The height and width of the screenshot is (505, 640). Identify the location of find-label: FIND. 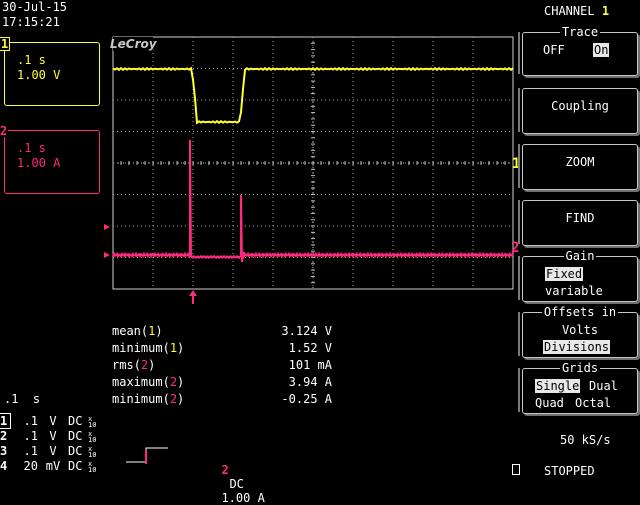
(580, 218).